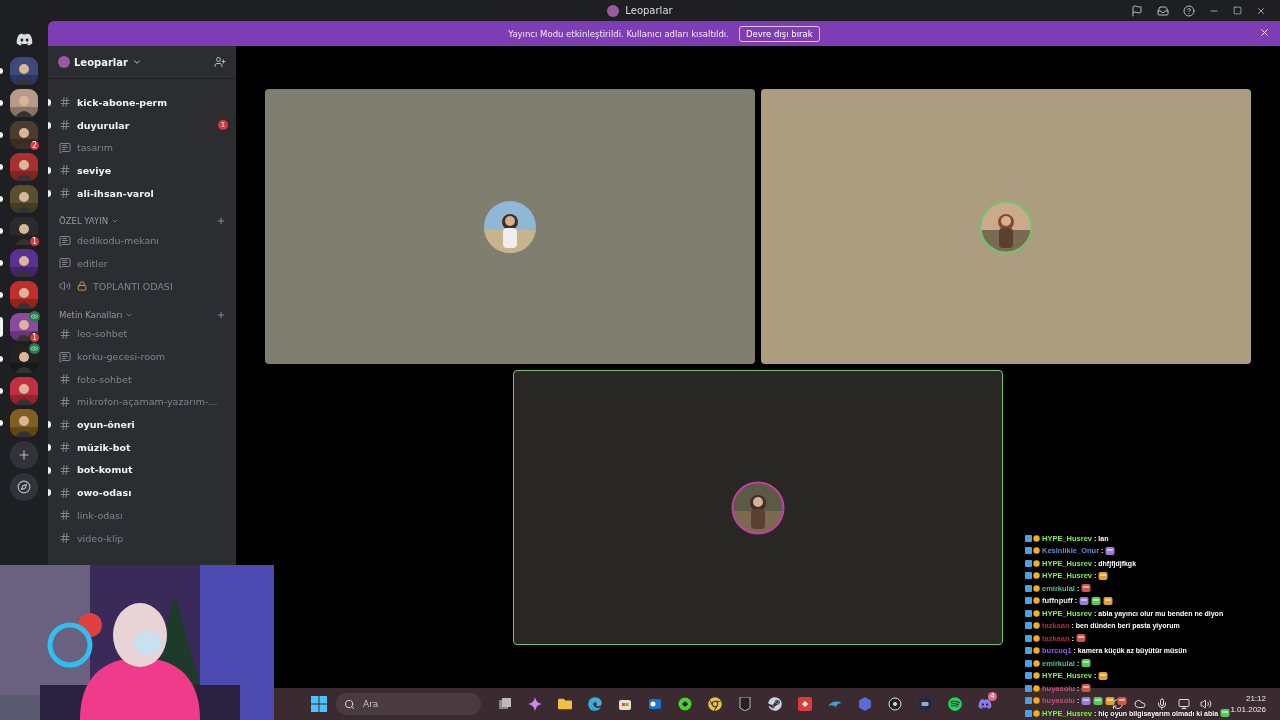  Describe the element at coordinates (142, 515) in the screenshot. I see `channel-item: link-odası` at that location.